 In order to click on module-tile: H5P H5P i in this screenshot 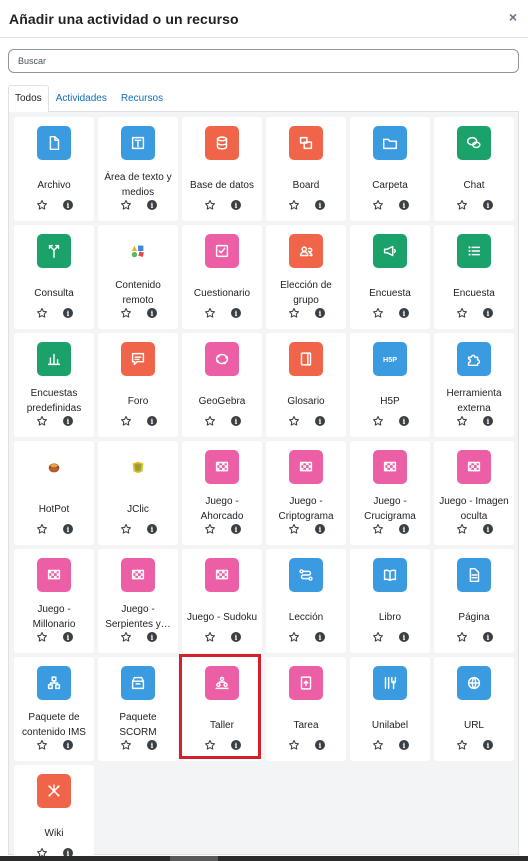, I will do `click(390, 385)`.